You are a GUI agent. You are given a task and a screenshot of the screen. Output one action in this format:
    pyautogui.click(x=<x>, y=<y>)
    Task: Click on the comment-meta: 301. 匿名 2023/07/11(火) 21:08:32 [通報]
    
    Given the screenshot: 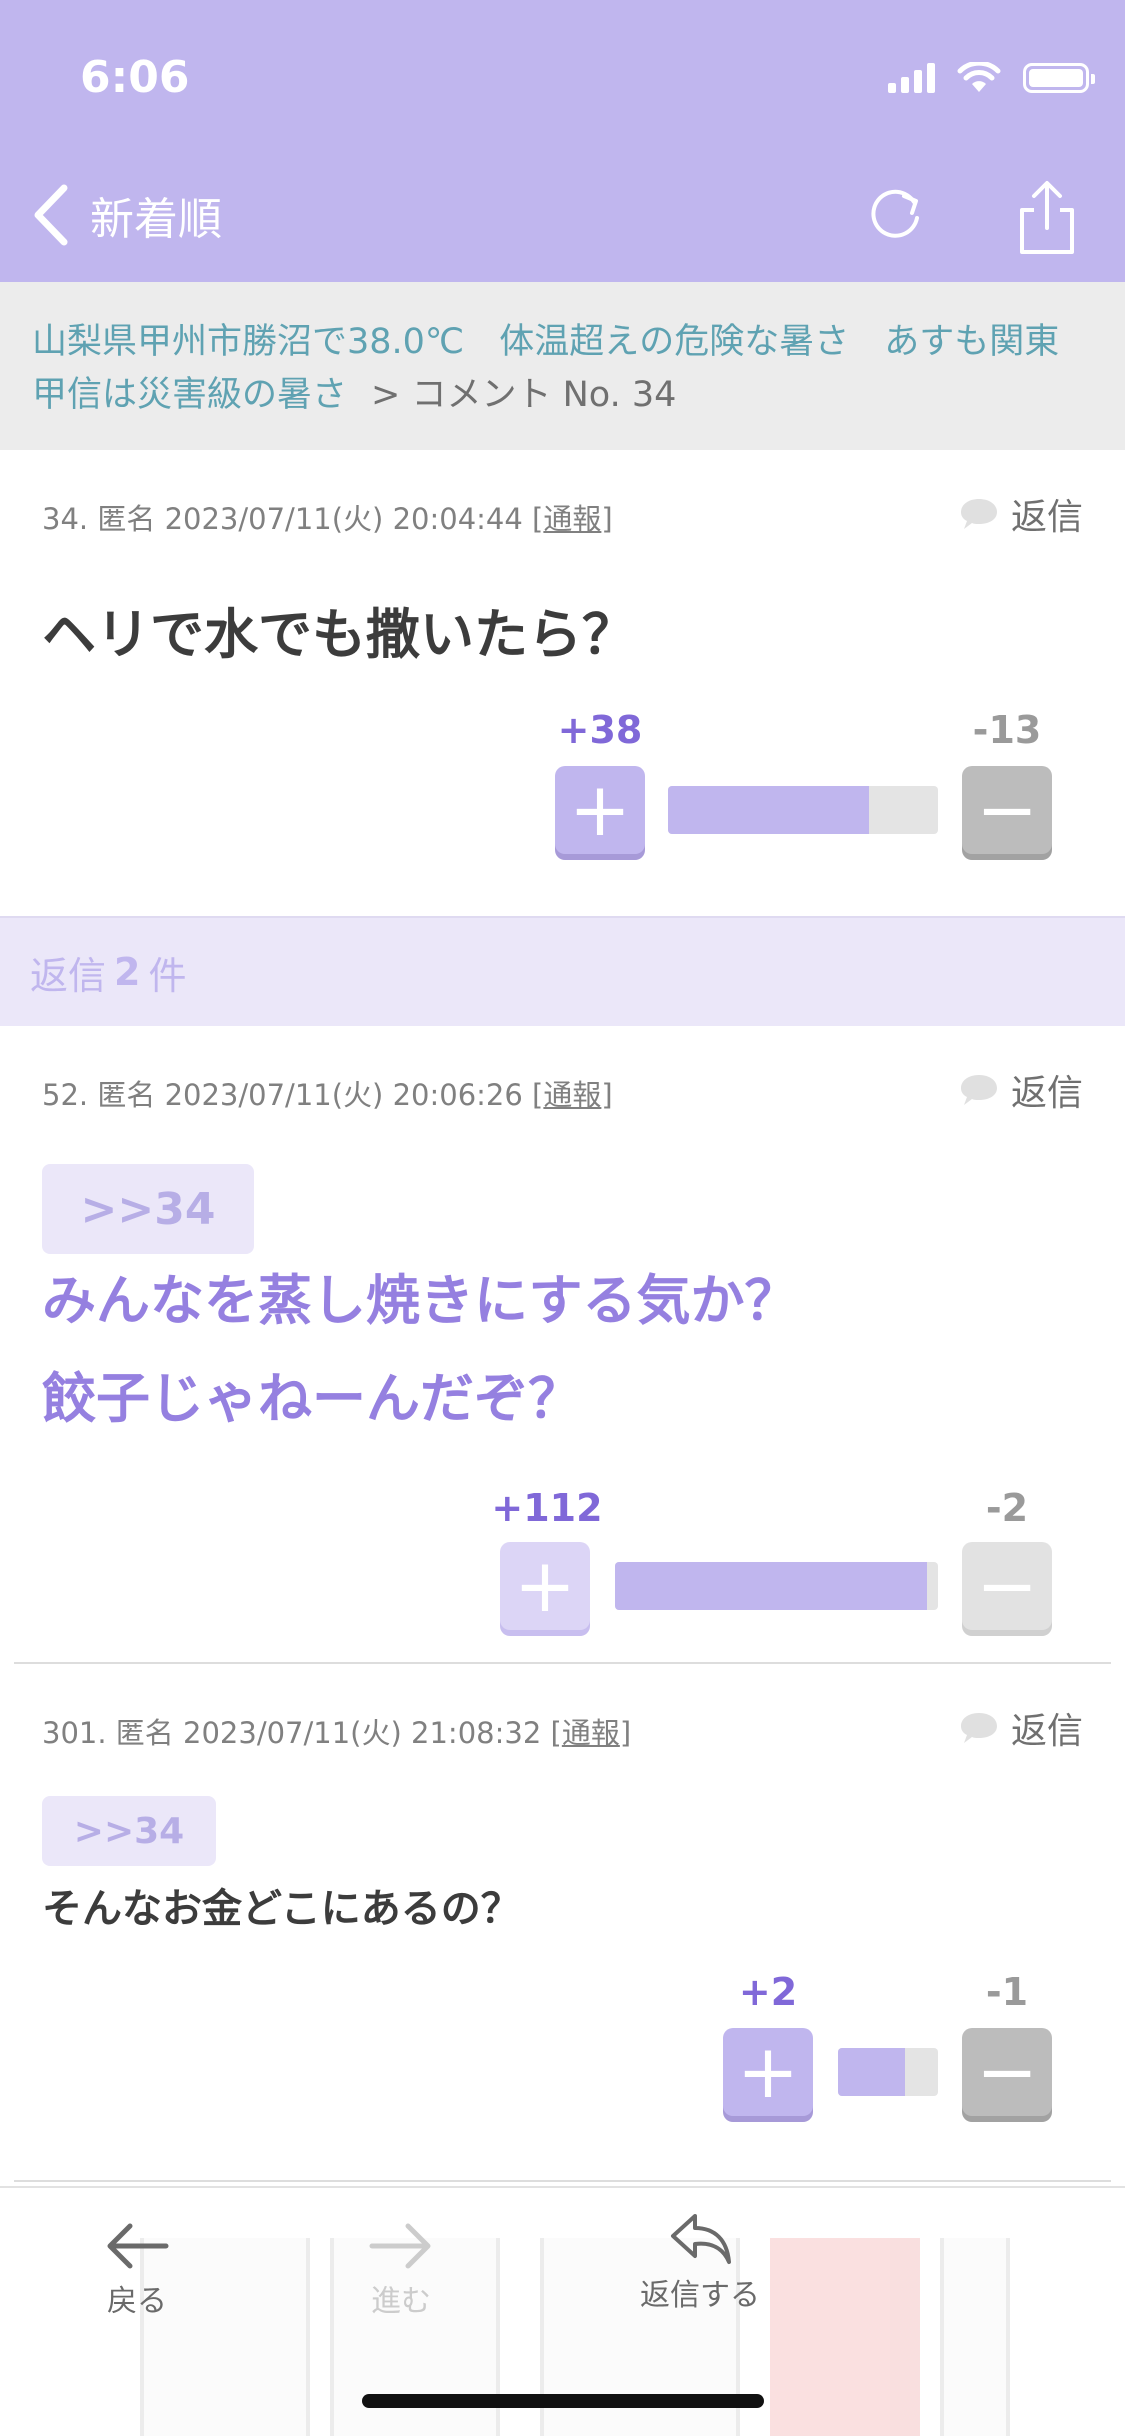 What is the action you would take?
    pyautogui.click(x=336, y=1731)
    